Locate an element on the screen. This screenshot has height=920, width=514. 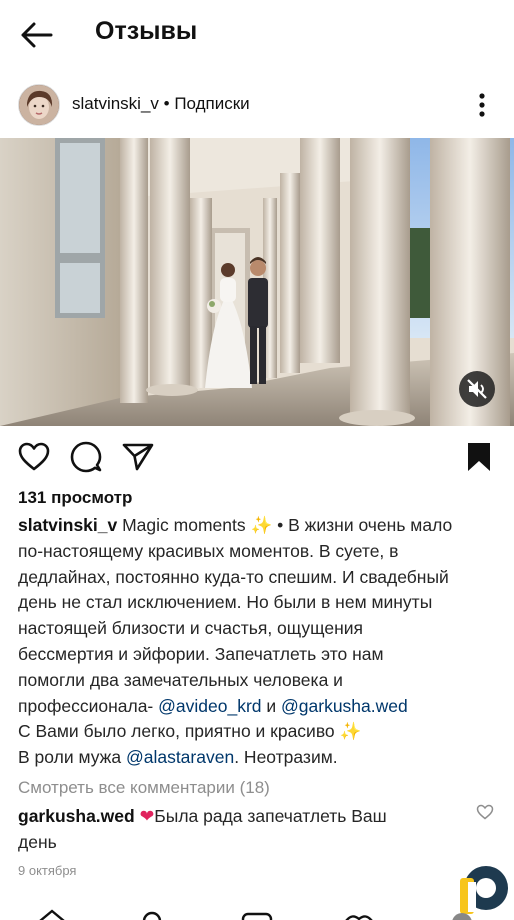
caption-text: и is located at coordinates (271, 705).